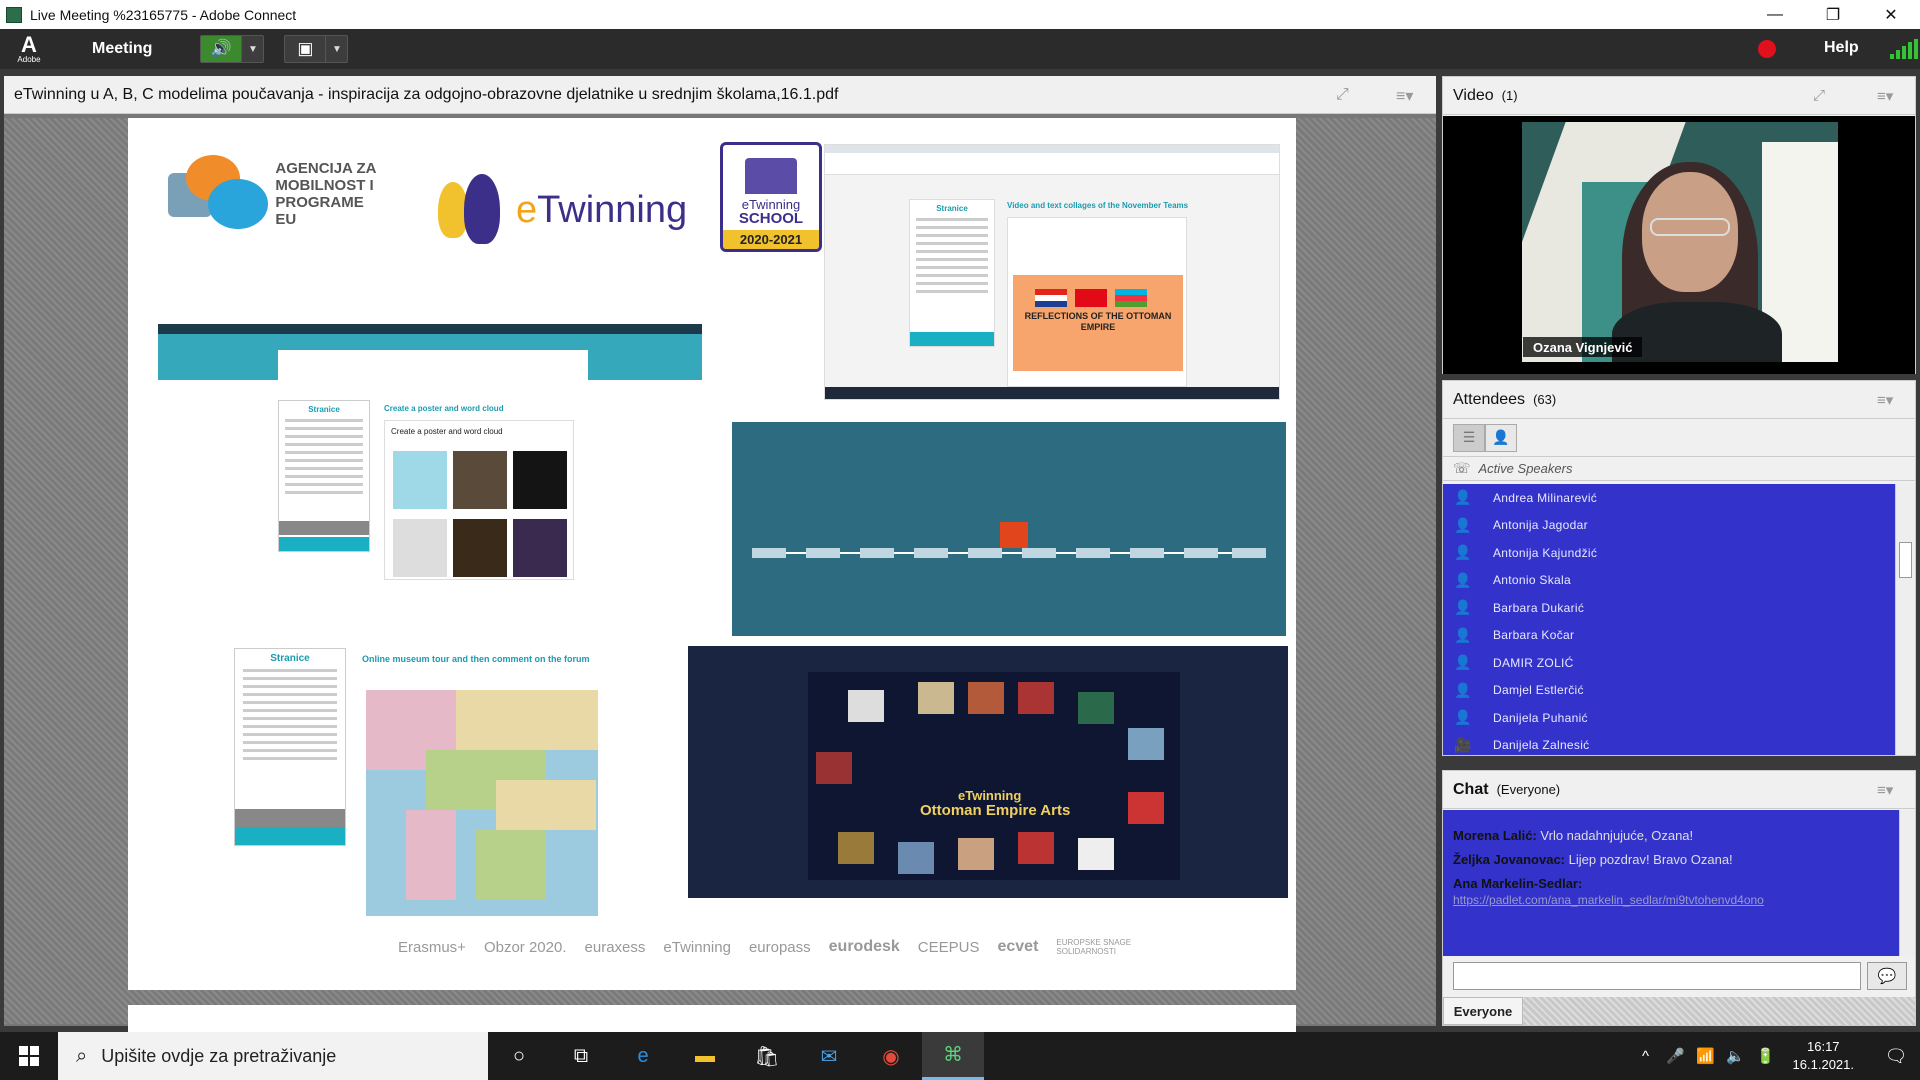  I want to click on task-view-icon: ⧉, so click(581, 1056).